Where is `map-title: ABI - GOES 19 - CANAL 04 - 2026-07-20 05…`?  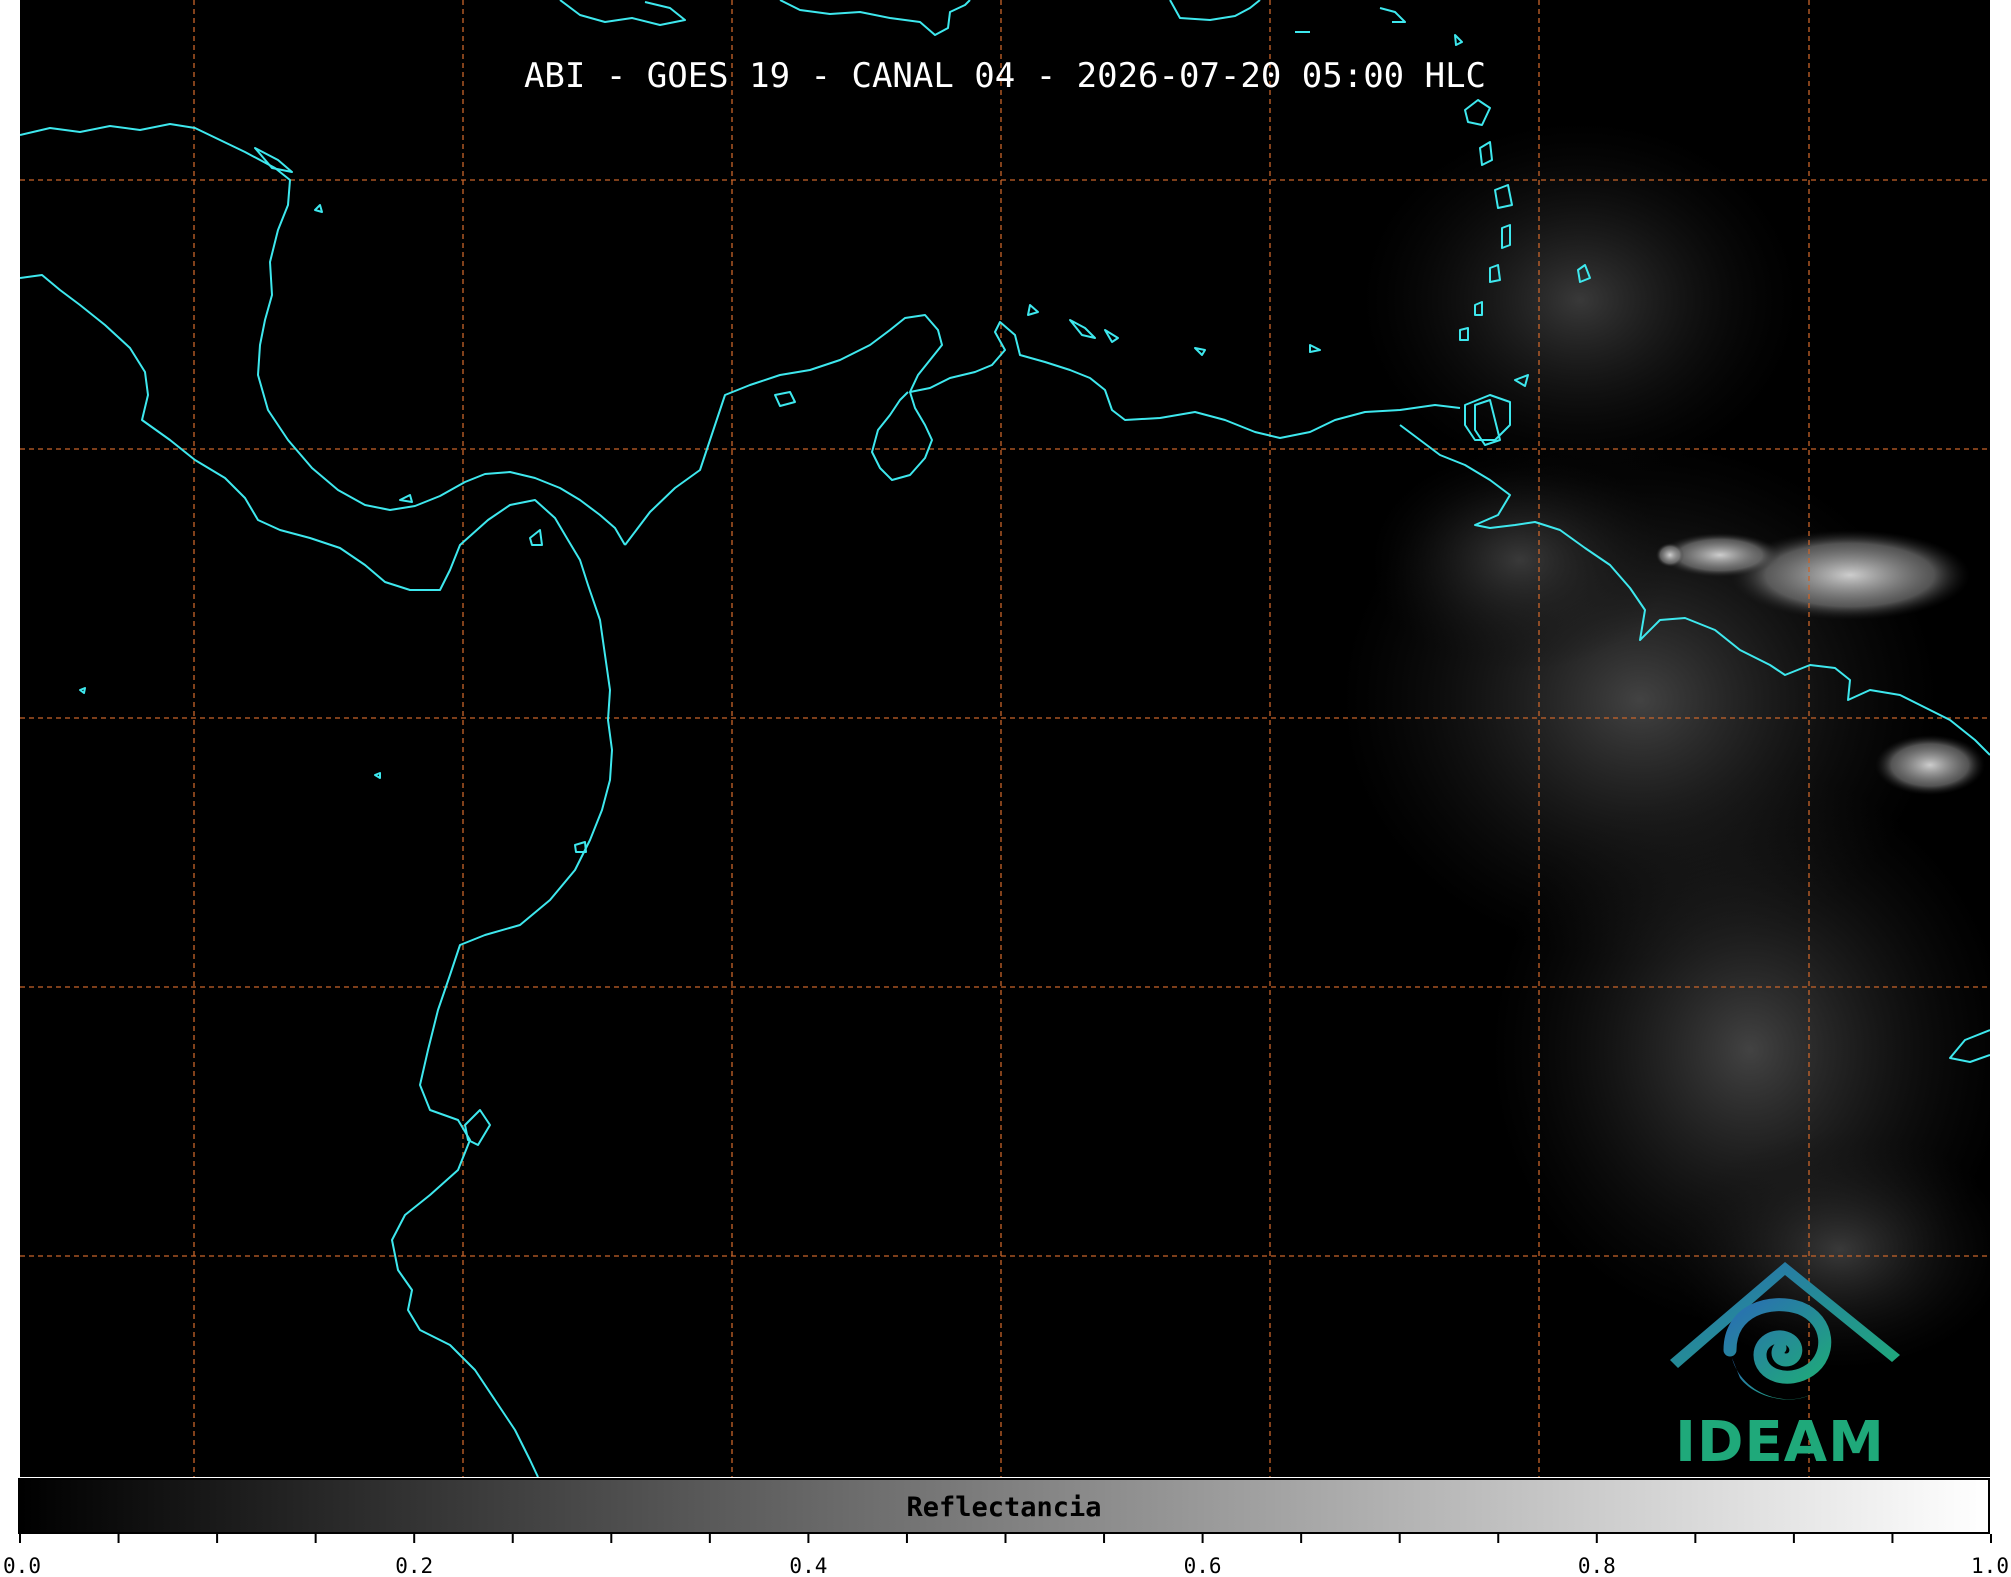 map-title: ABI - GOES 19 - CANAL 04 - 2026-07-20 05… is located at coordinates (1005, 76).